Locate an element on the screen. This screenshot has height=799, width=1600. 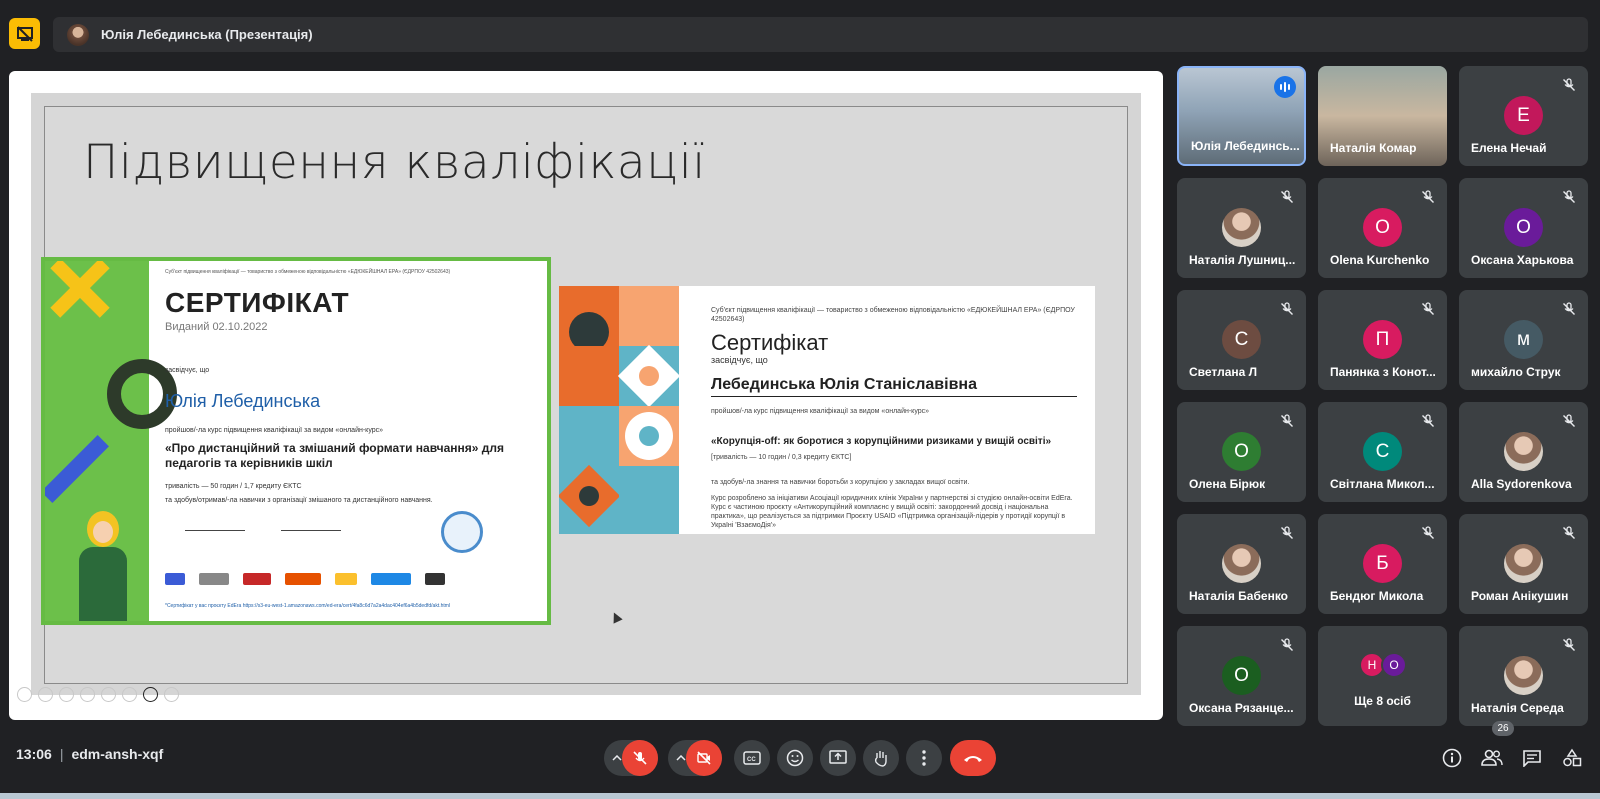
avatar: м is located at coordinates (1523, 339).